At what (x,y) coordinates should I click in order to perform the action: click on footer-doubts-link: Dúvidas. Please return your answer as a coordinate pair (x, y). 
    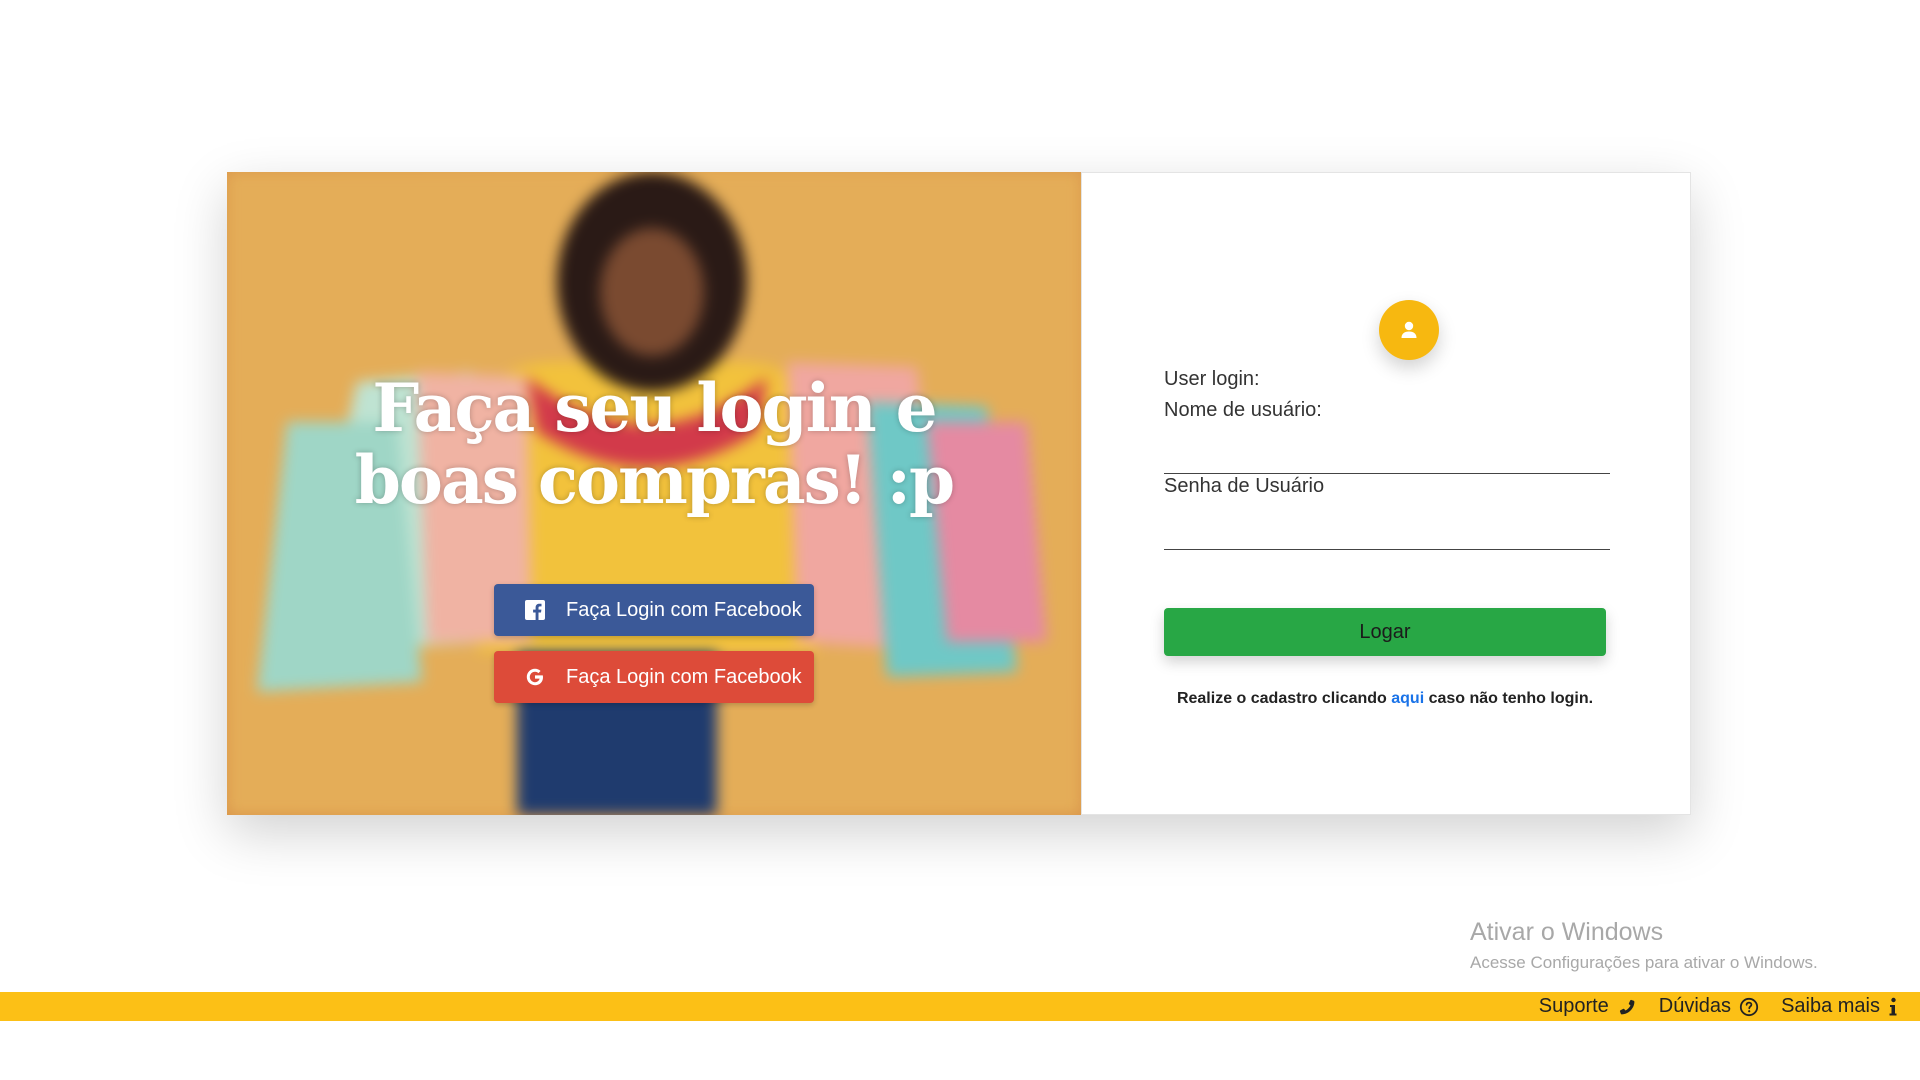
    Looking at the image, I should click on (1709, 1006).